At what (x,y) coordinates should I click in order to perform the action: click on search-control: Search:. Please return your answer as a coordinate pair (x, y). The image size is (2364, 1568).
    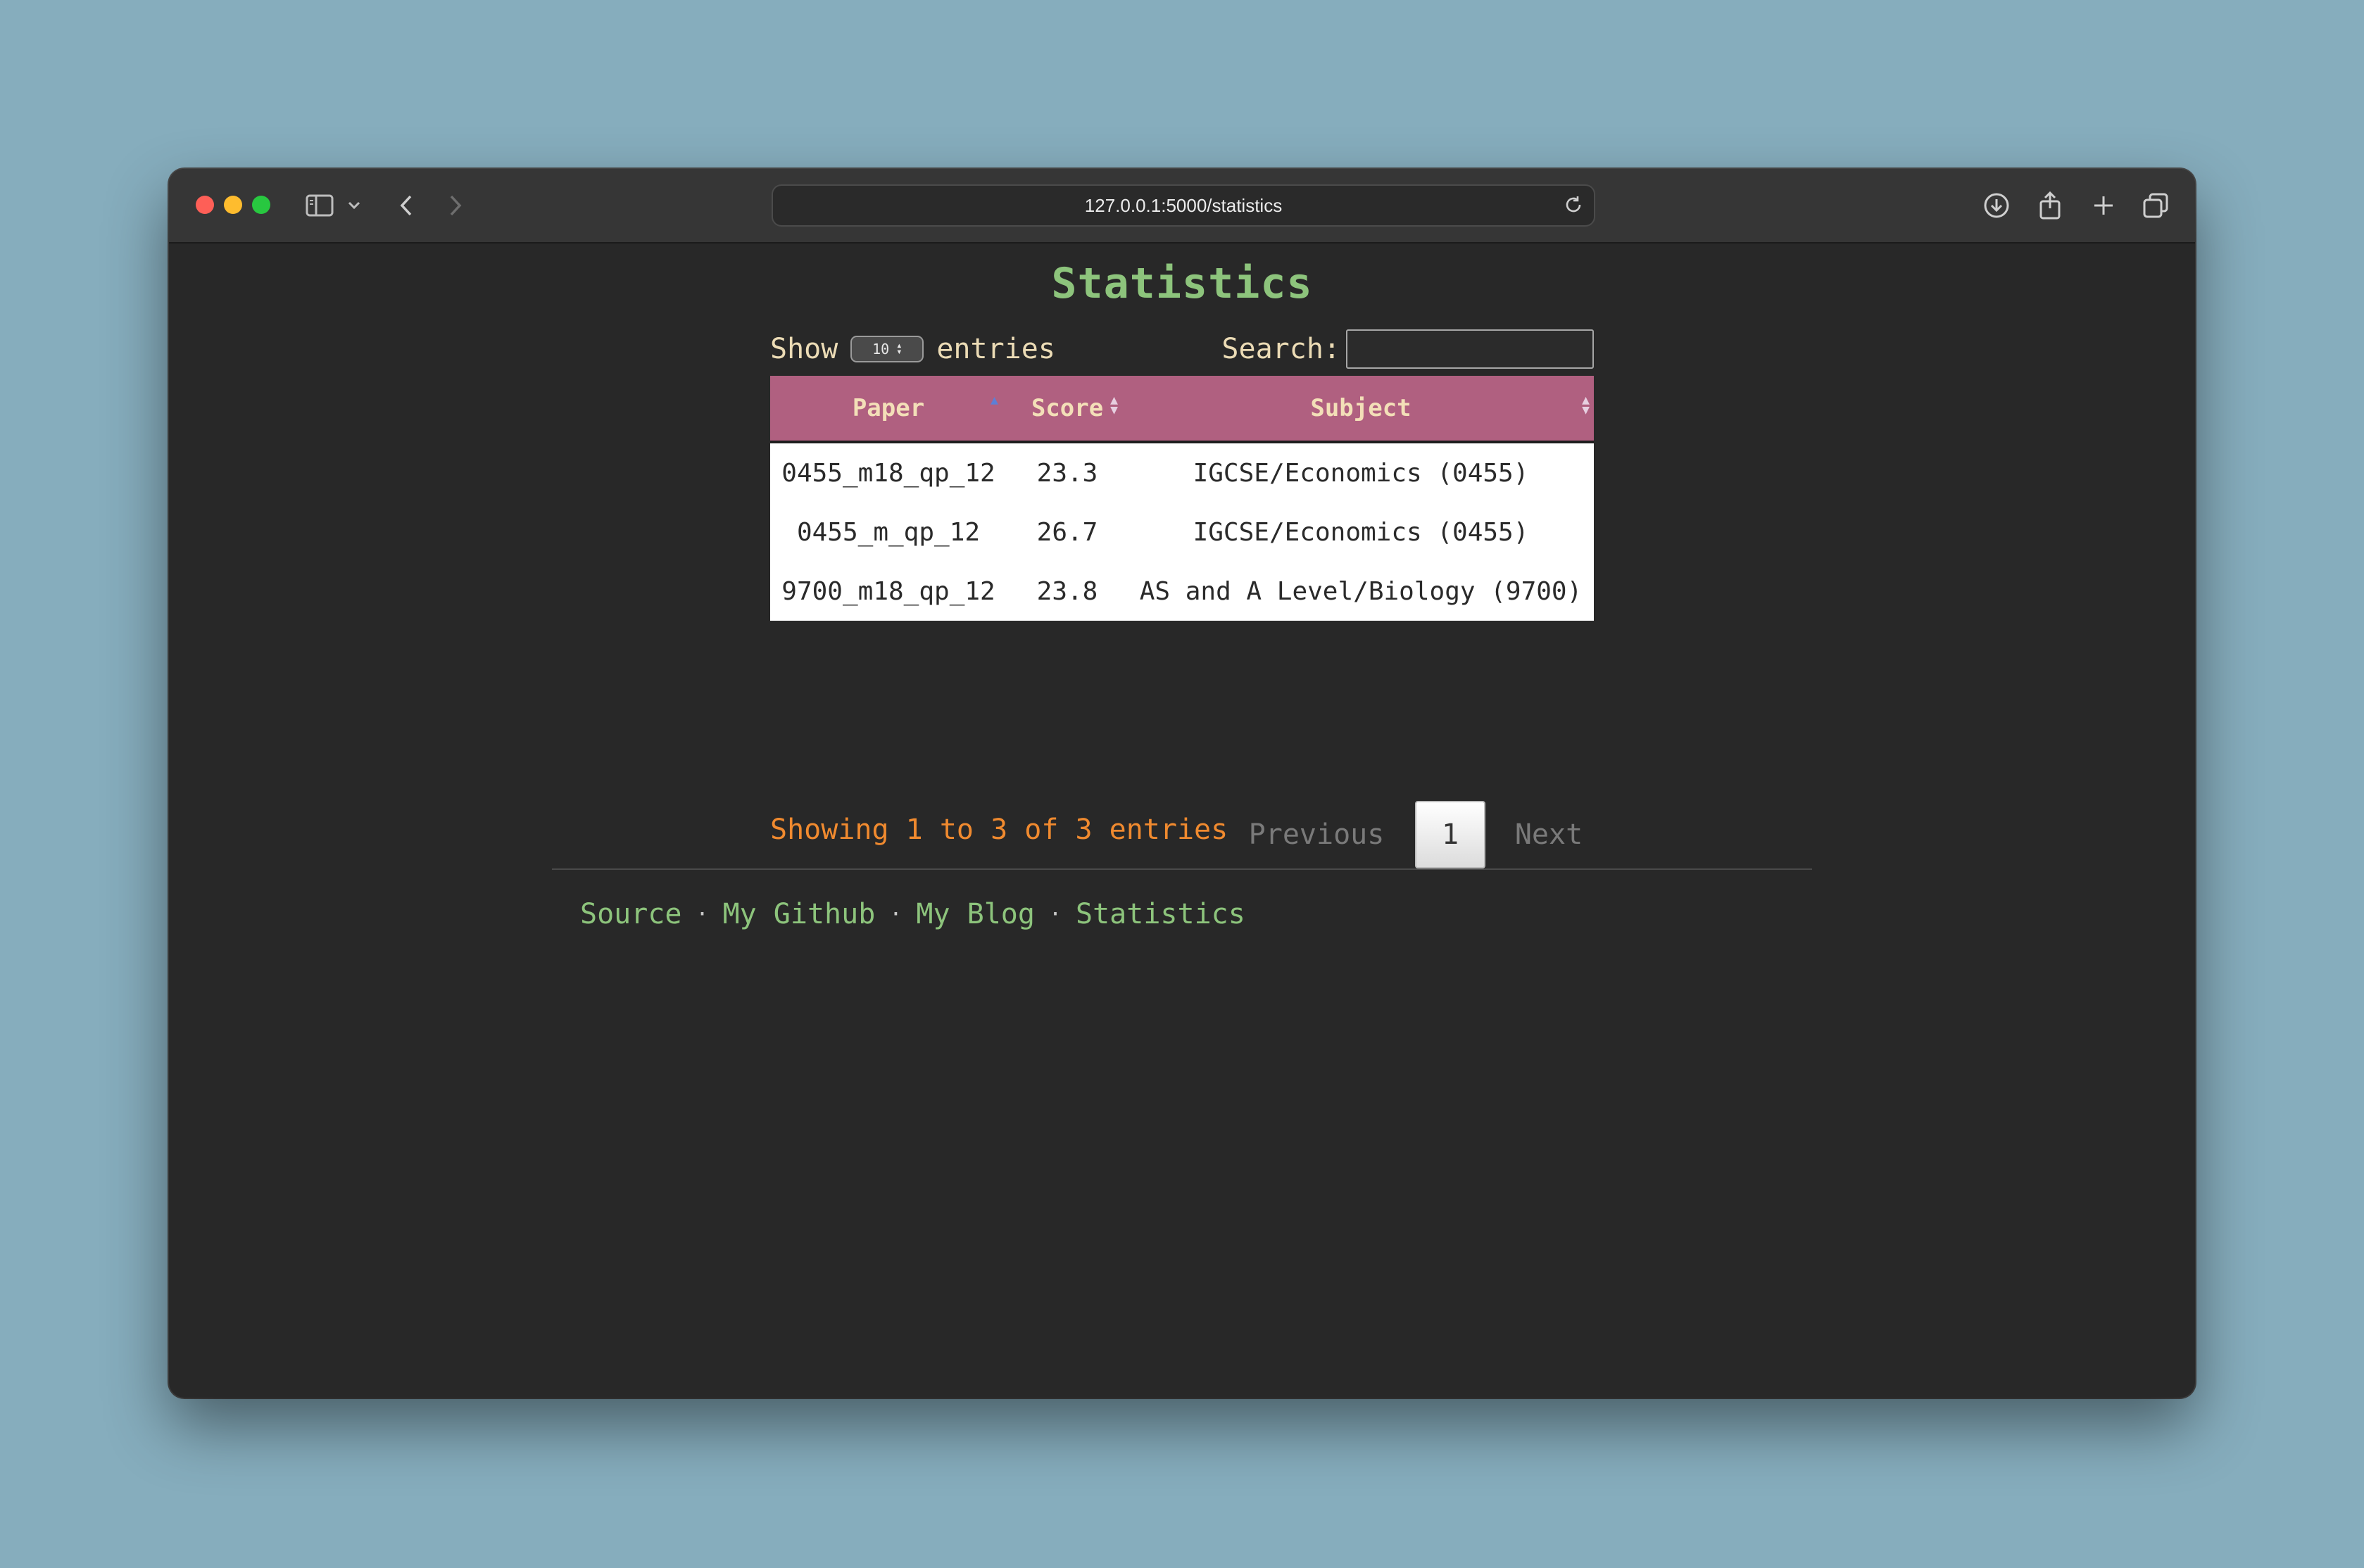
    Looking at the image, I should click on (1407, 349).